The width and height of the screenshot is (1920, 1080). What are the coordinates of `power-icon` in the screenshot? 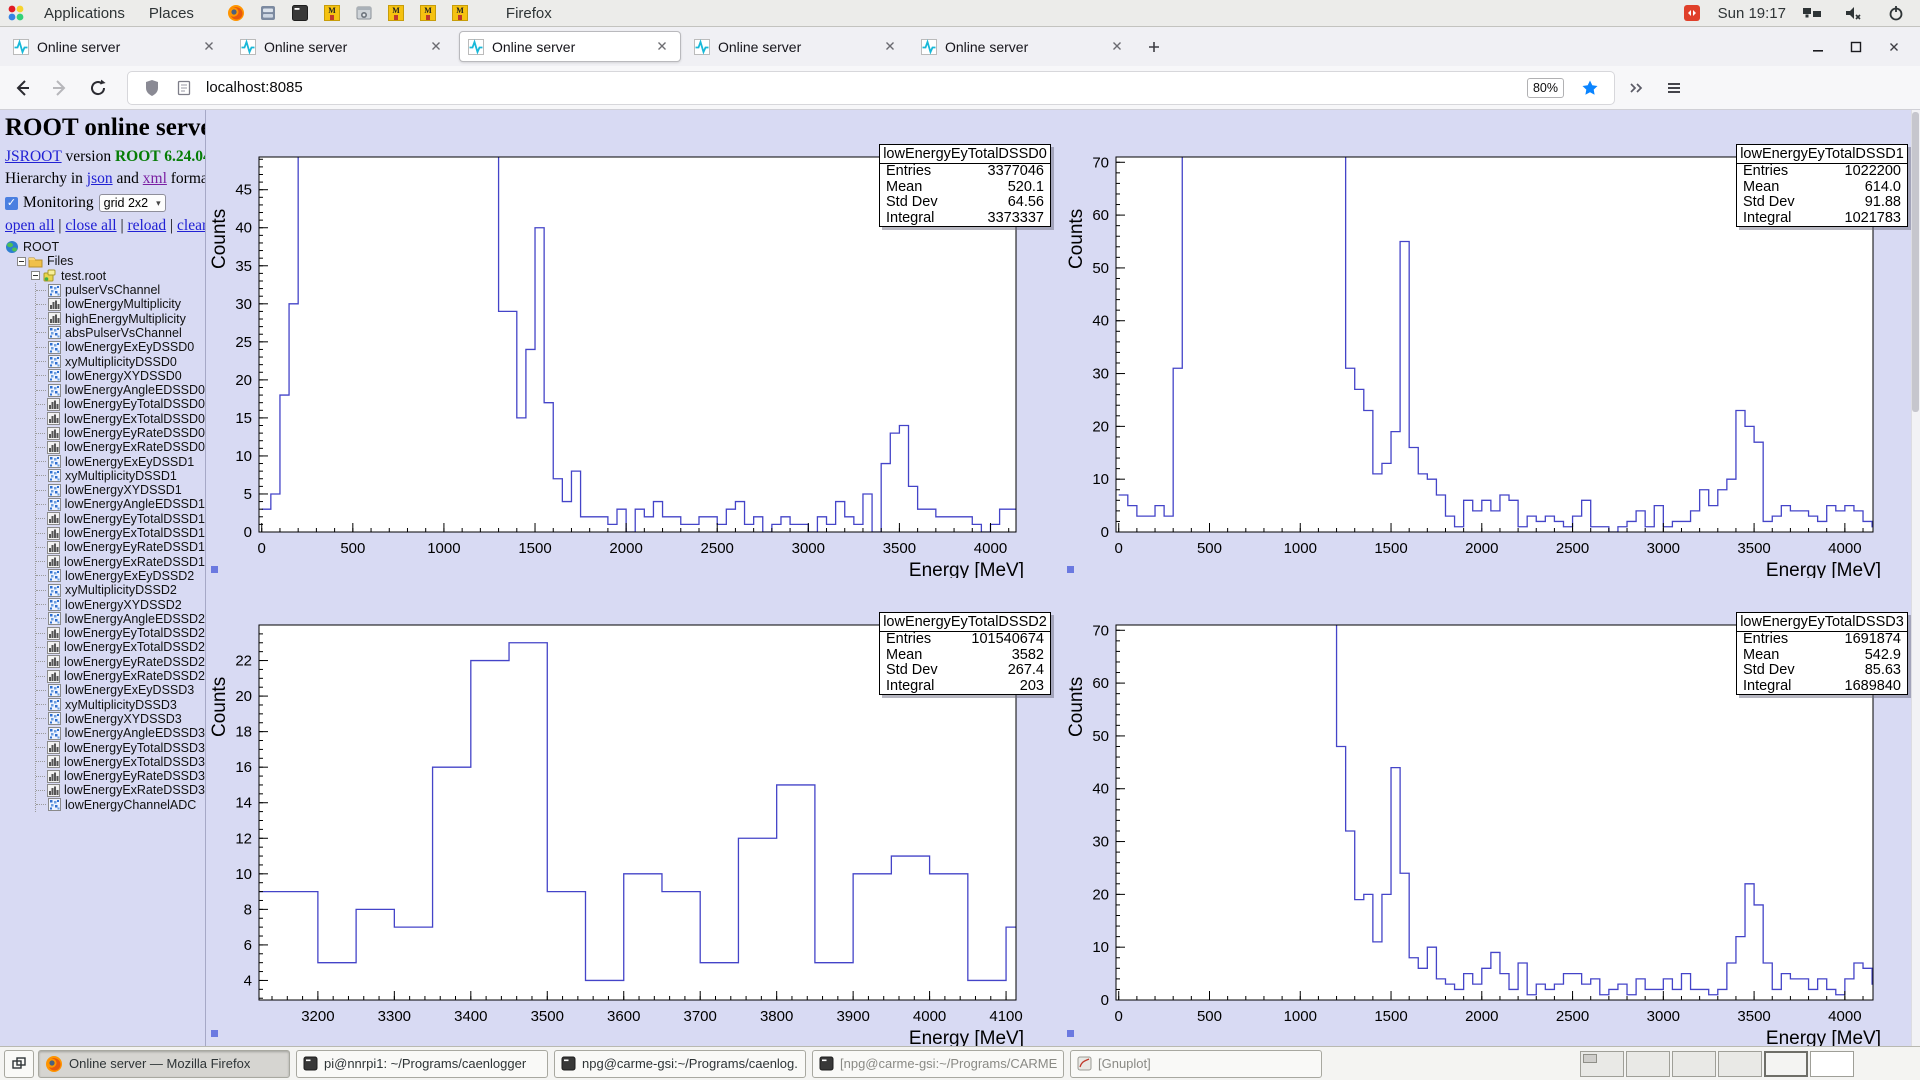 It's located at (1896, 13).